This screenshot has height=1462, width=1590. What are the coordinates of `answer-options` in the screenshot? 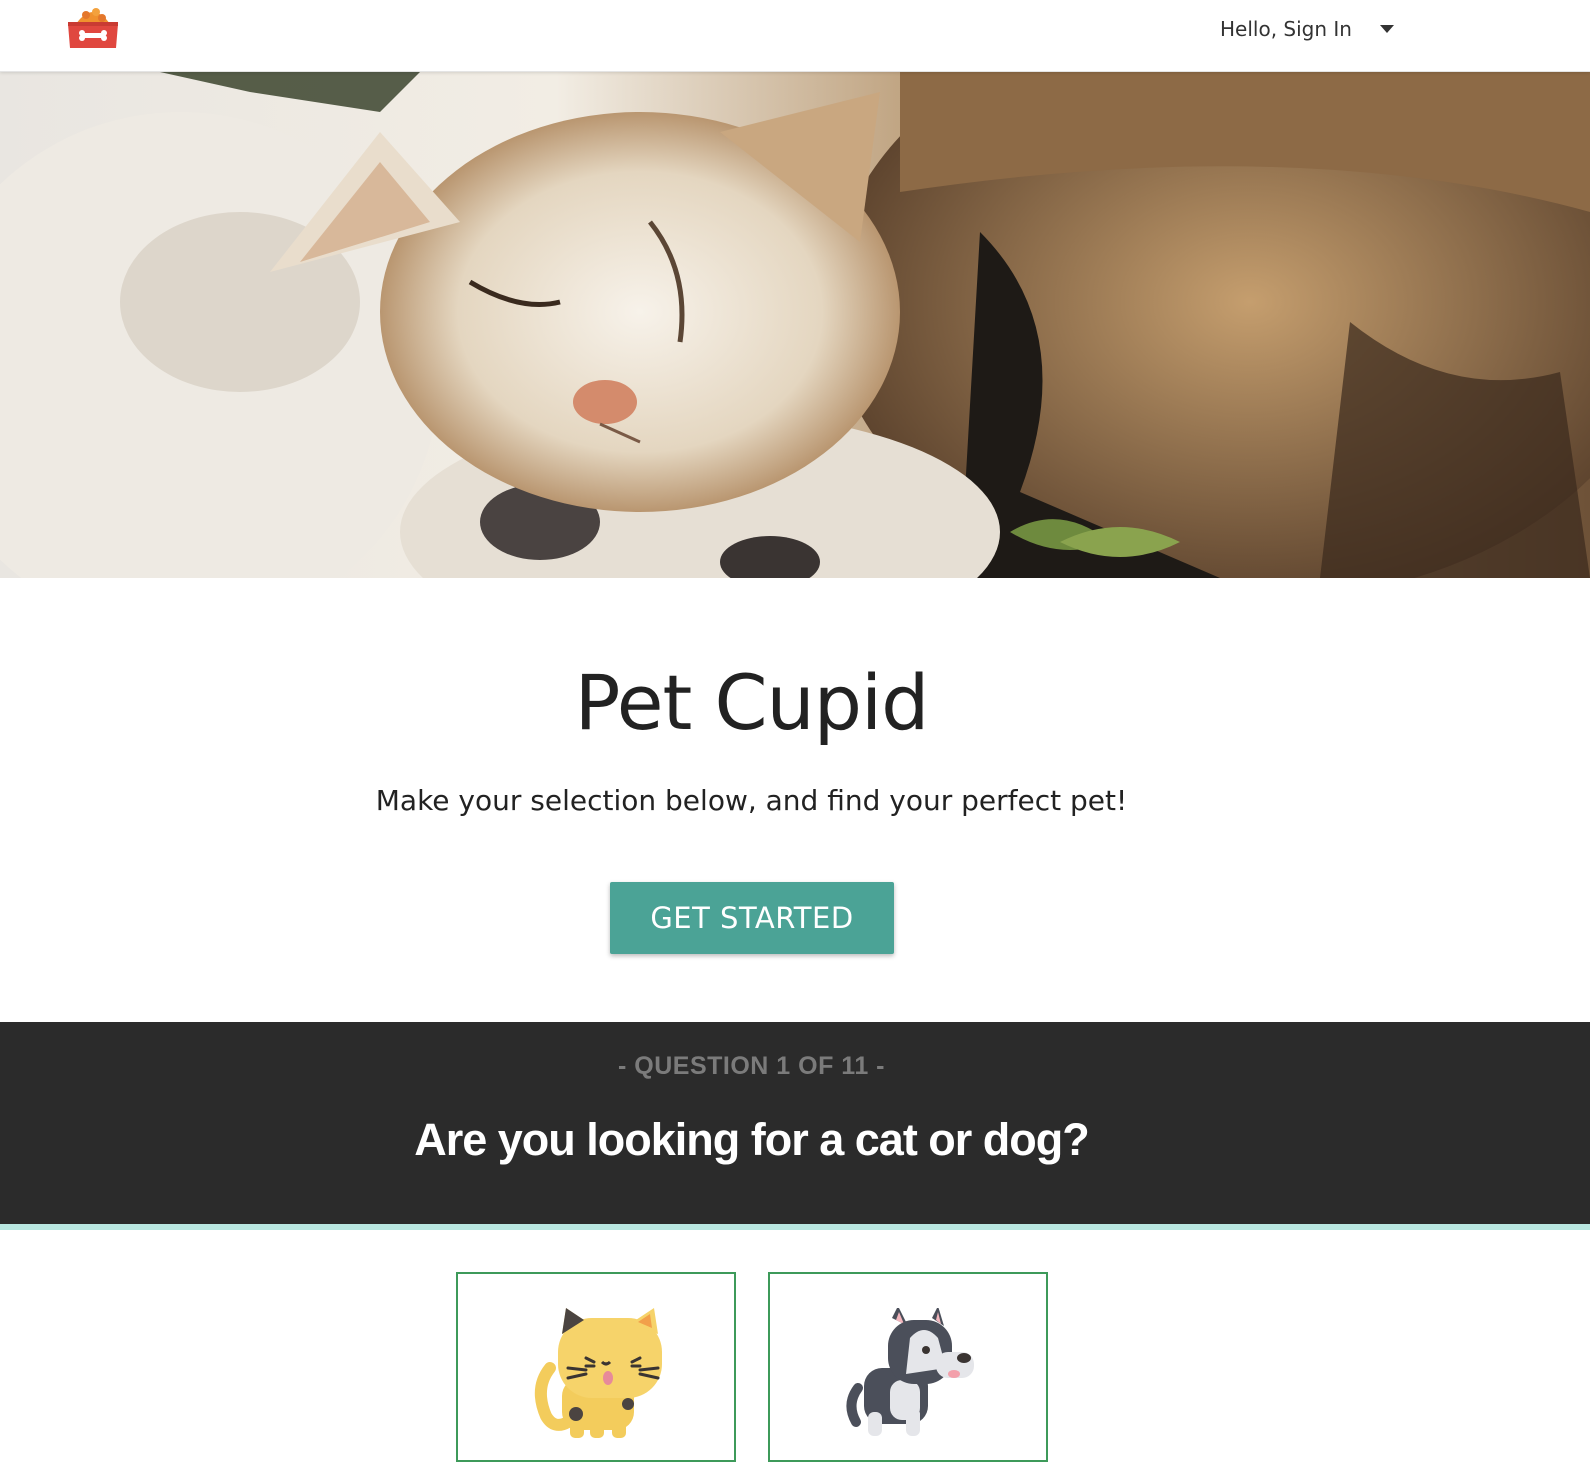 It's located at (795, 1367).